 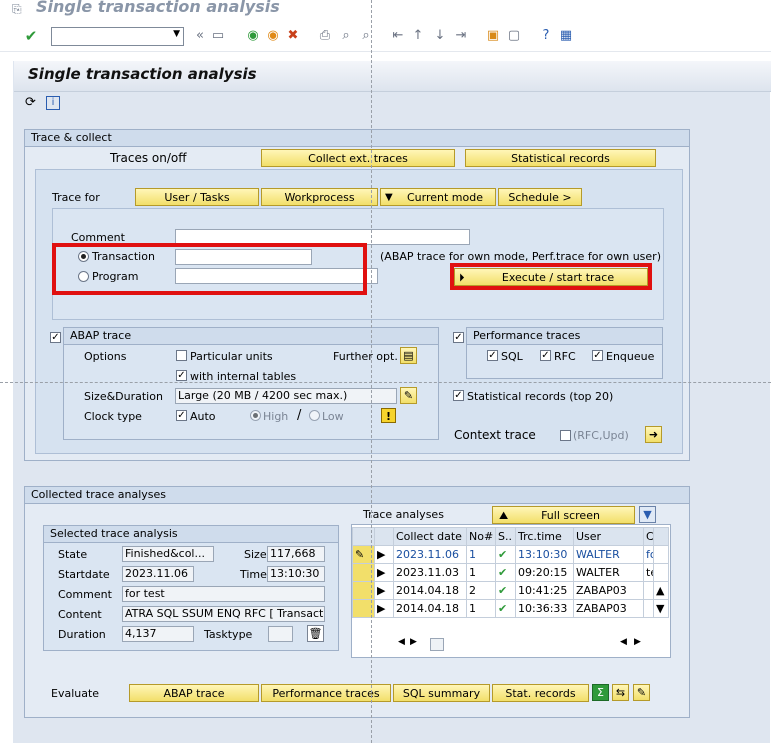 I want to click on context-trace-checkbox, so click(x=565, y=435).